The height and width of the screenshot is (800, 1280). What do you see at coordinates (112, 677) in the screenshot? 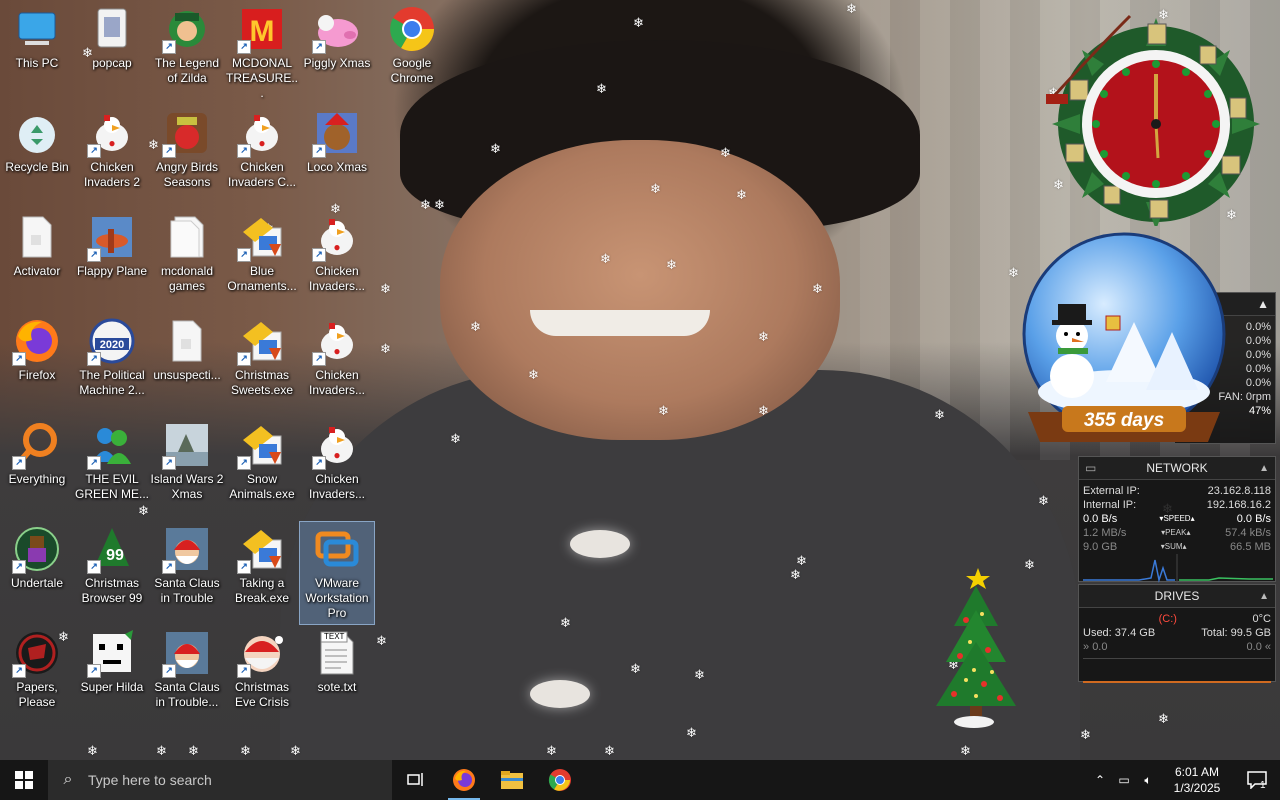
I see `desktop-icon-super-hilda: ↗ Super Hilda` at bounding box center [112, 677].